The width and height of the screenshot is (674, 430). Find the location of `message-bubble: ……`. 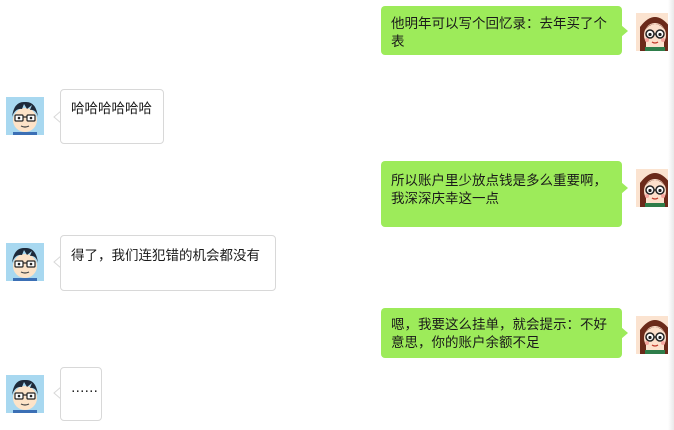

message-bubble: …… is located at coordinates (81, 394).